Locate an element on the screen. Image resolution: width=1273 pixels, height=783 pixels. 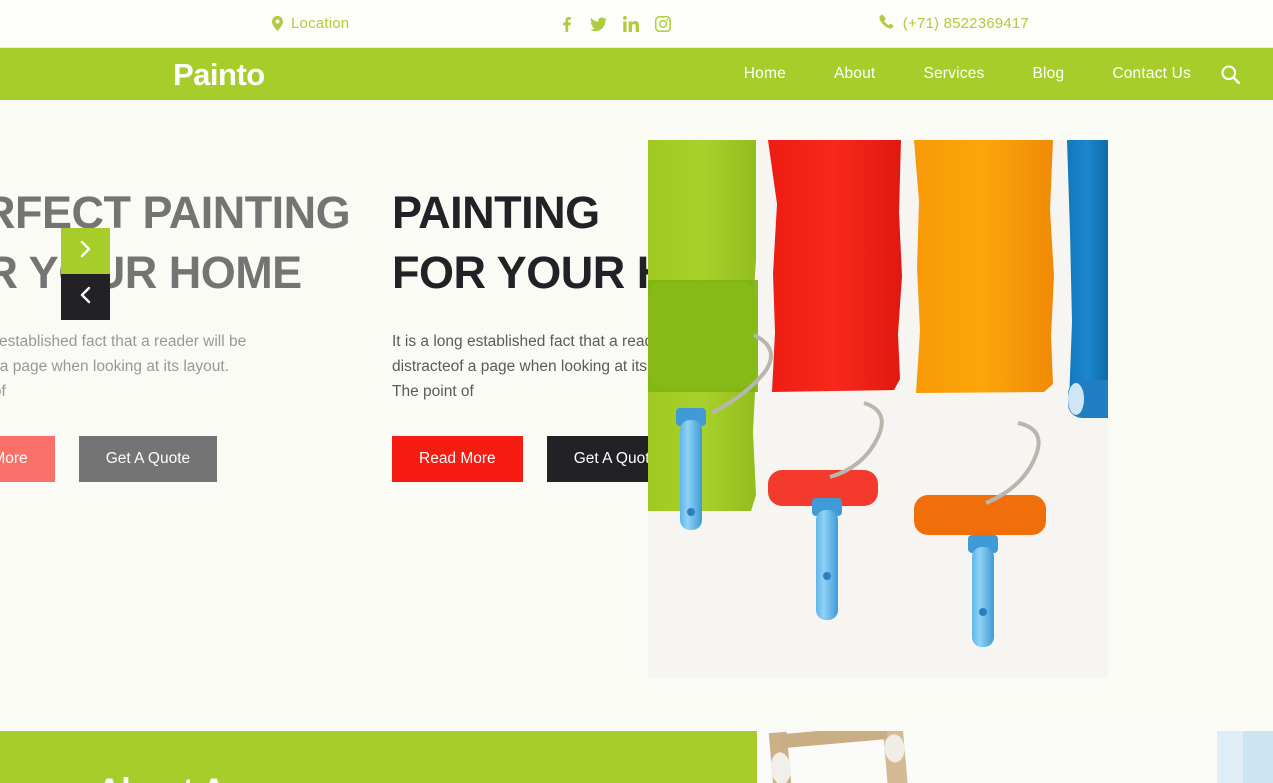
chevron-left-icon is located at coordinates (85, 297).